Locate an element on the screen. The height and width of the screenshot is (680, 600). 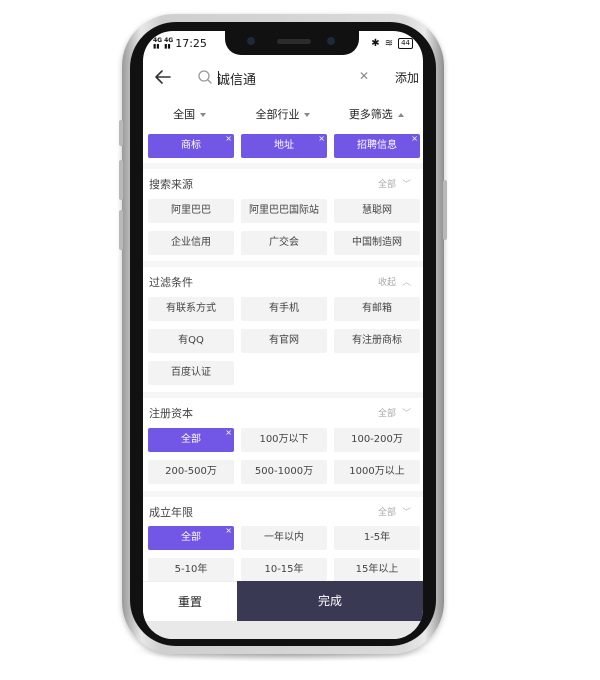
status-time: 17:25 is located at coordinates (191, 43).